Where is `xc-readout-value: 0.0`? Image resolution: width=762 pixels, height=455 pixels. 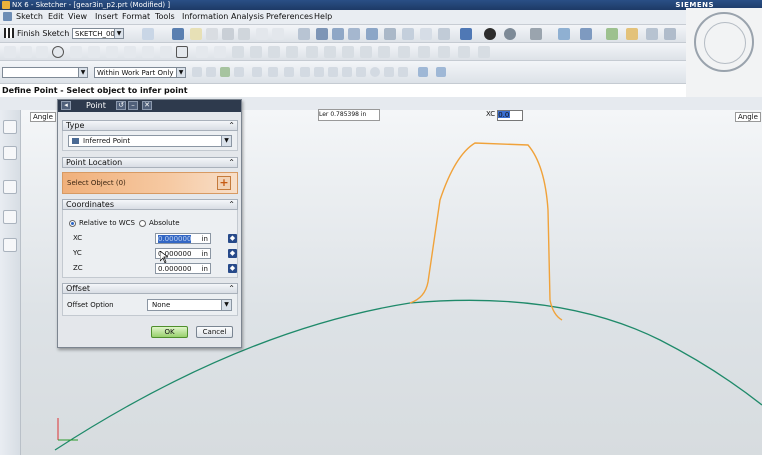
xc-readout-value: 0.0 is located at coordinates (504, 115).